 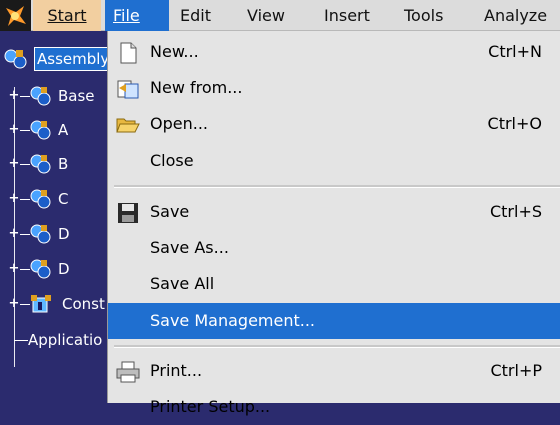 I want to click on menu-item-label: Close, so click(x=172, y=160).